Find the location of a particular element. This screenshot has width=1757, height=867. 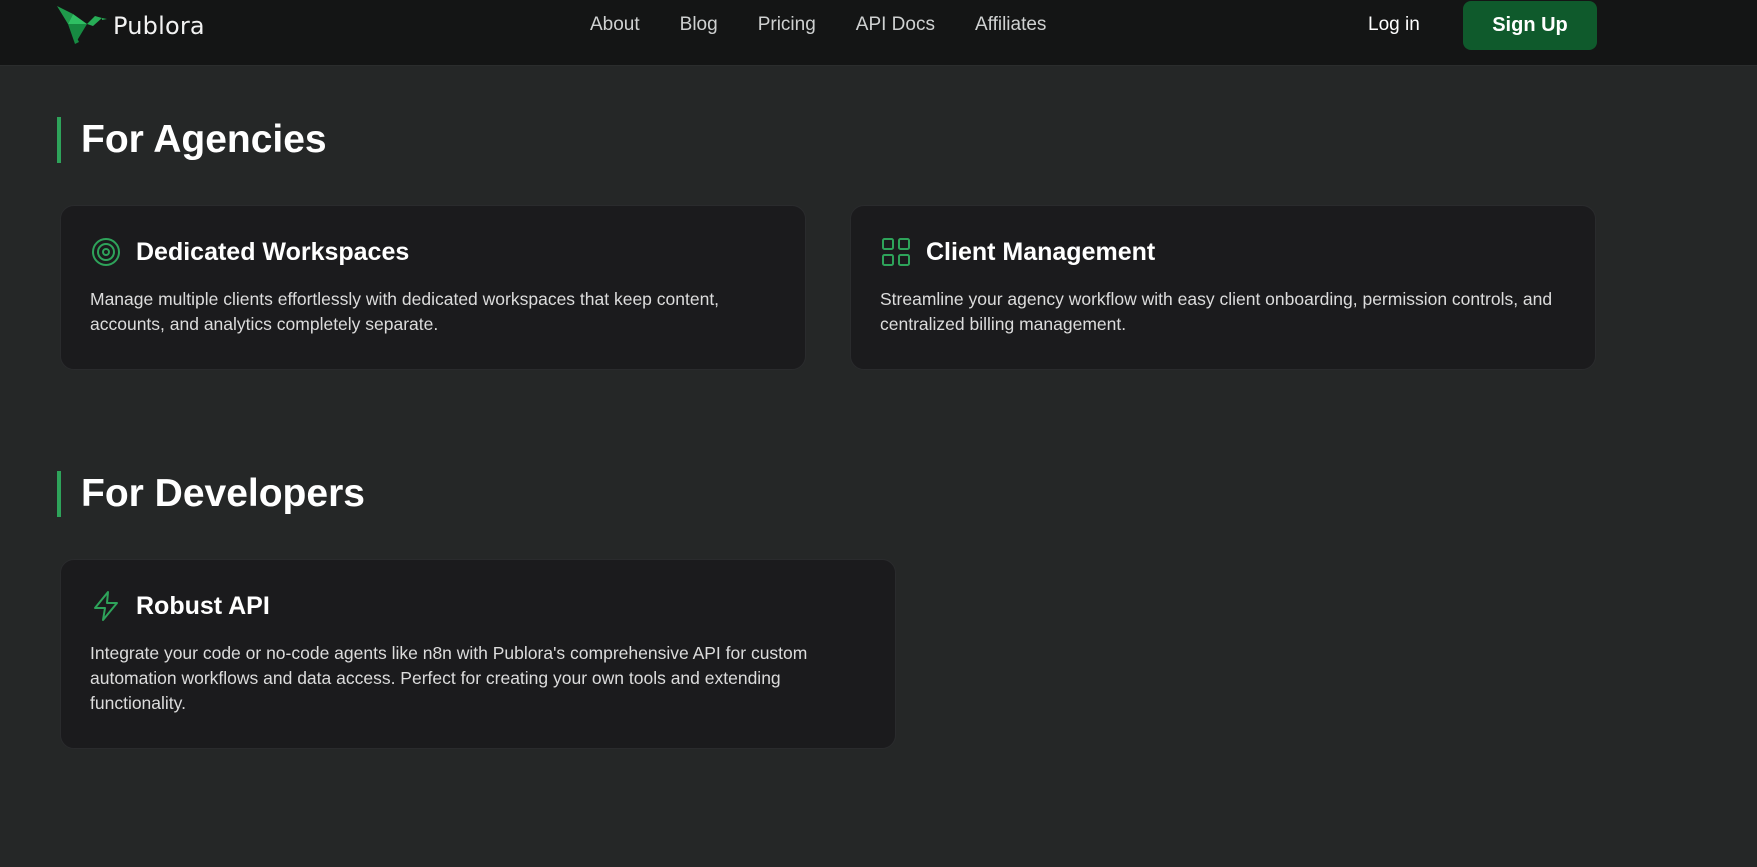

card-header: Robust API is located at coordinates (478, 606).